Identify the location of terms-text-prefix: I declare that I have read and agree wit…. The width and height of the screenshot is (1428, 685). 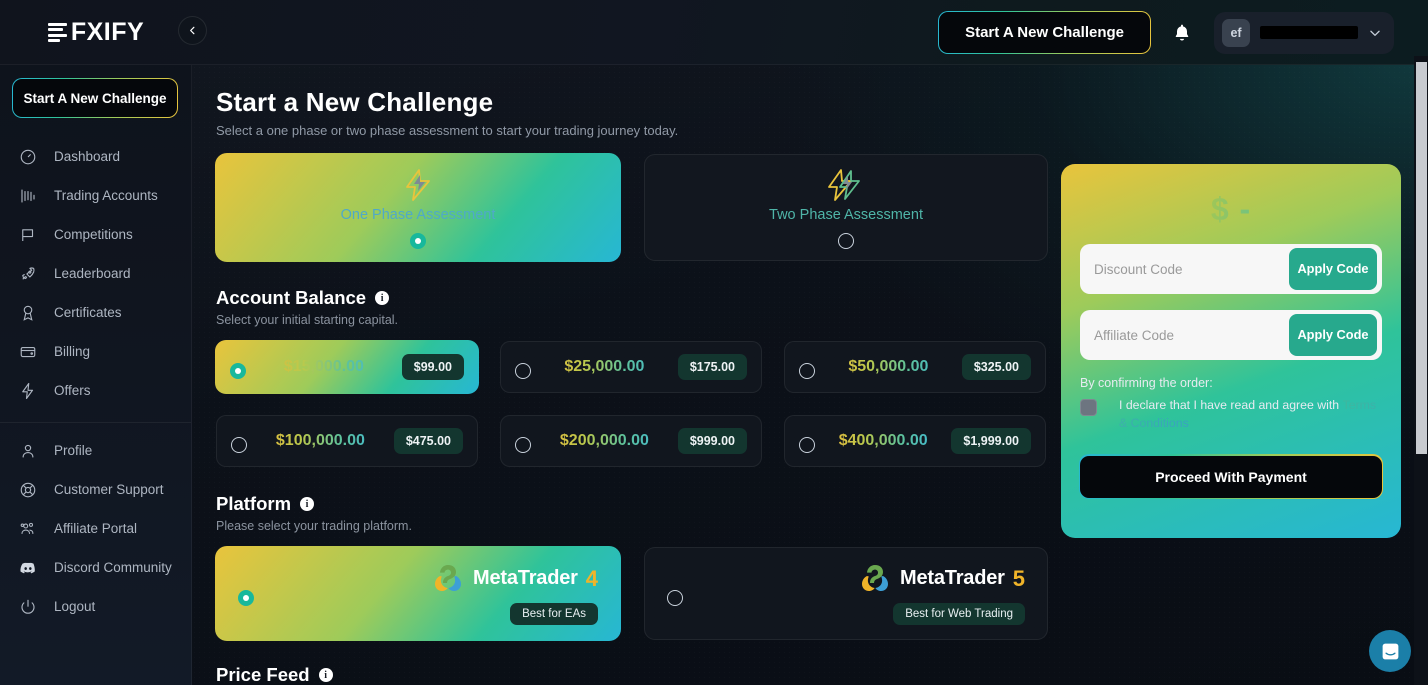
(1231, 405).